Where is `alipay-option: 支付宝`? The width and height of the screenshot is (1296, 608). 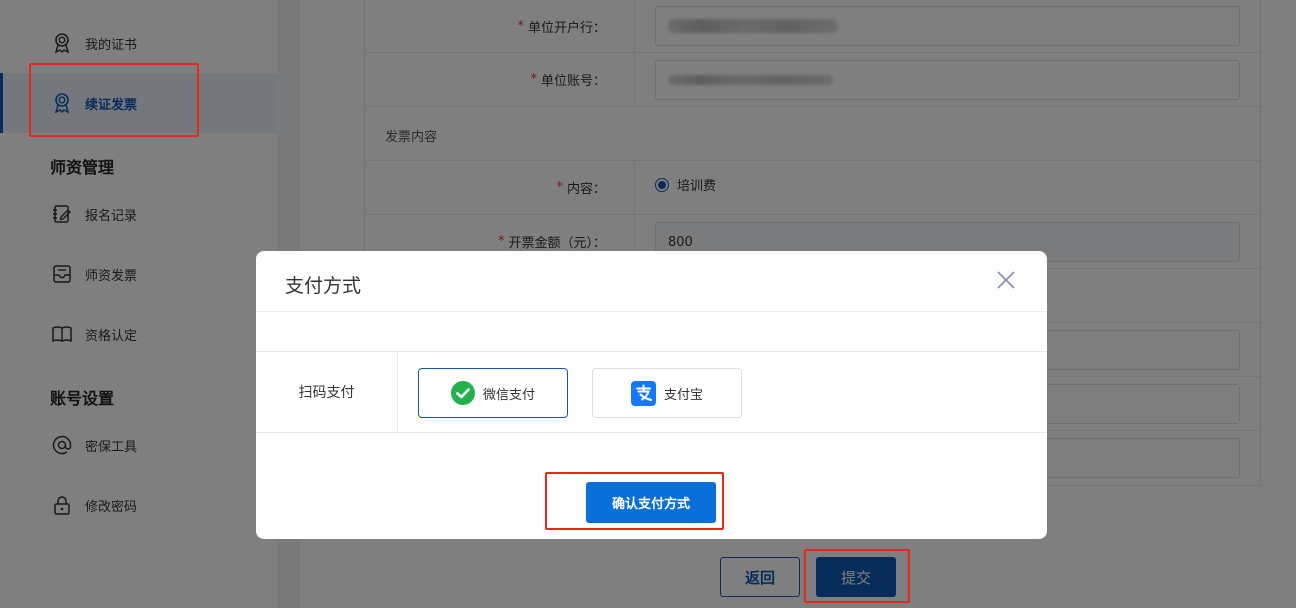
alipay-option: 支付宝 is located at coordinates (667, 393).